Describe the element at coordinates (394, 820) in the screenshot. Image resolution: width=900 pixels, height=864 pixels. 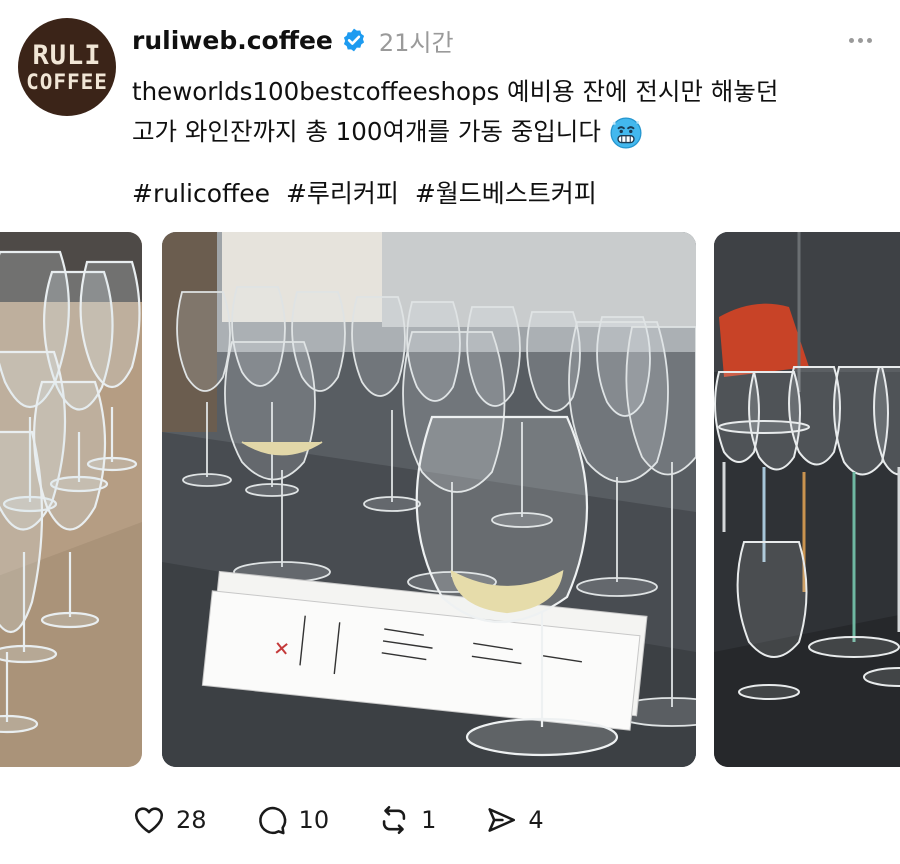
I see `repost-icon` at that location.